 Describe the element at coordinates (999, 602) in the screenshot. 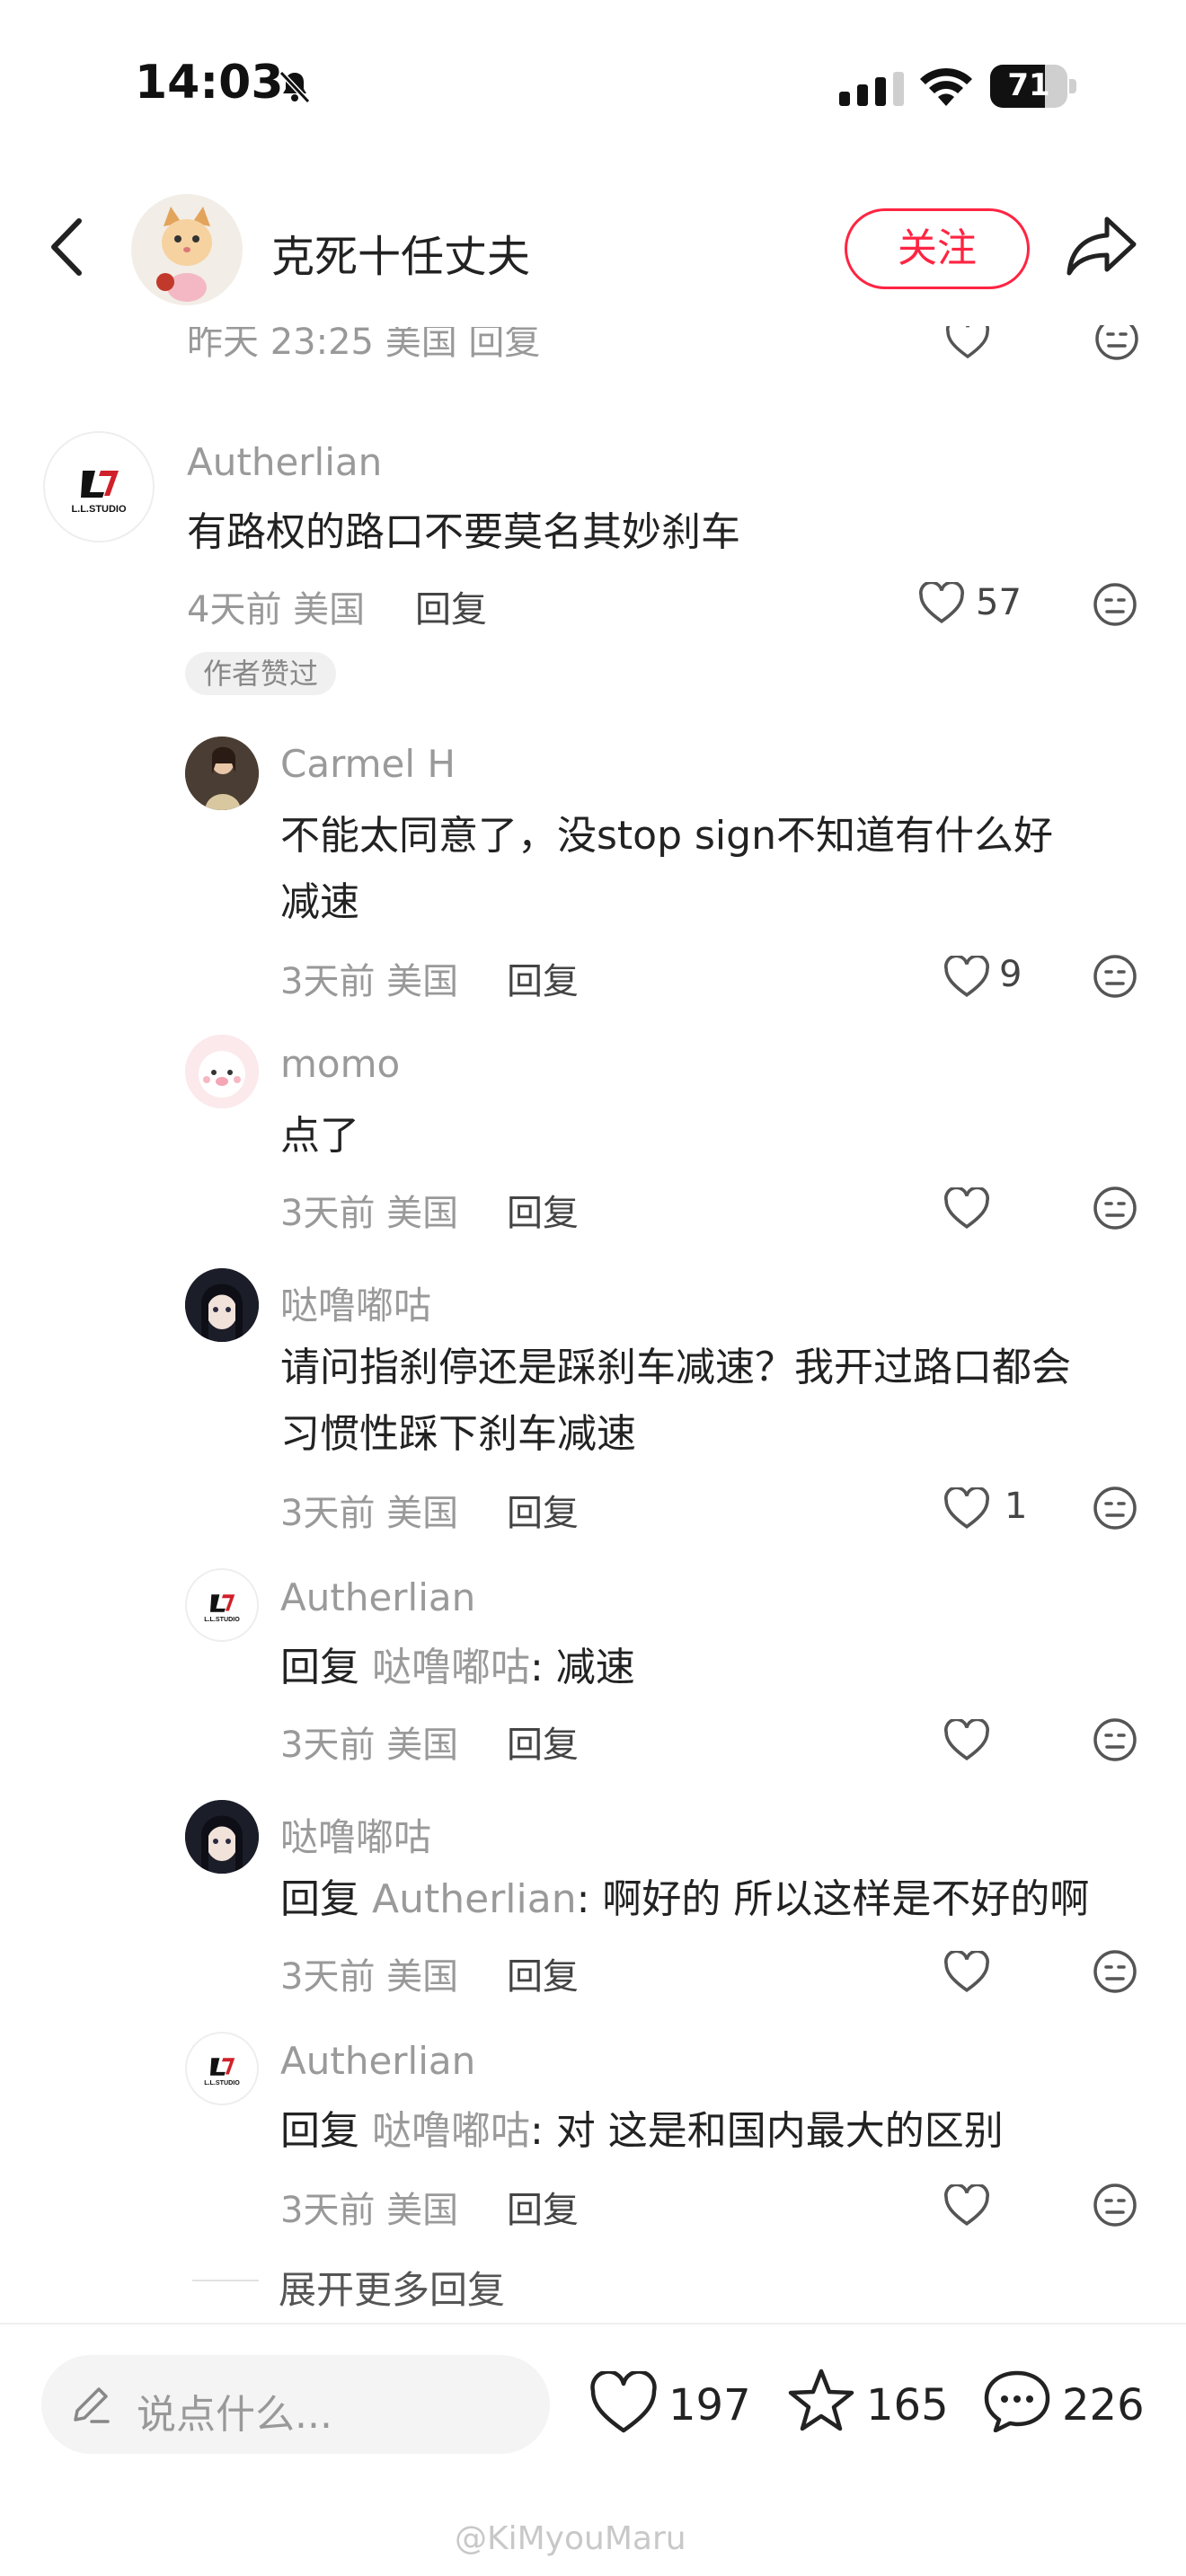

I see `like-count: 57` at that location.